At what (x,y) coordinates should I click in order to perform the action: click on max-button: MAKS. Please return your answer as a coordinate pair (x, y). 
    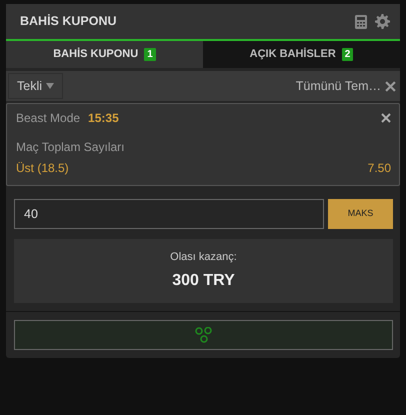
    Looking at the image, I should click on (360, 214).